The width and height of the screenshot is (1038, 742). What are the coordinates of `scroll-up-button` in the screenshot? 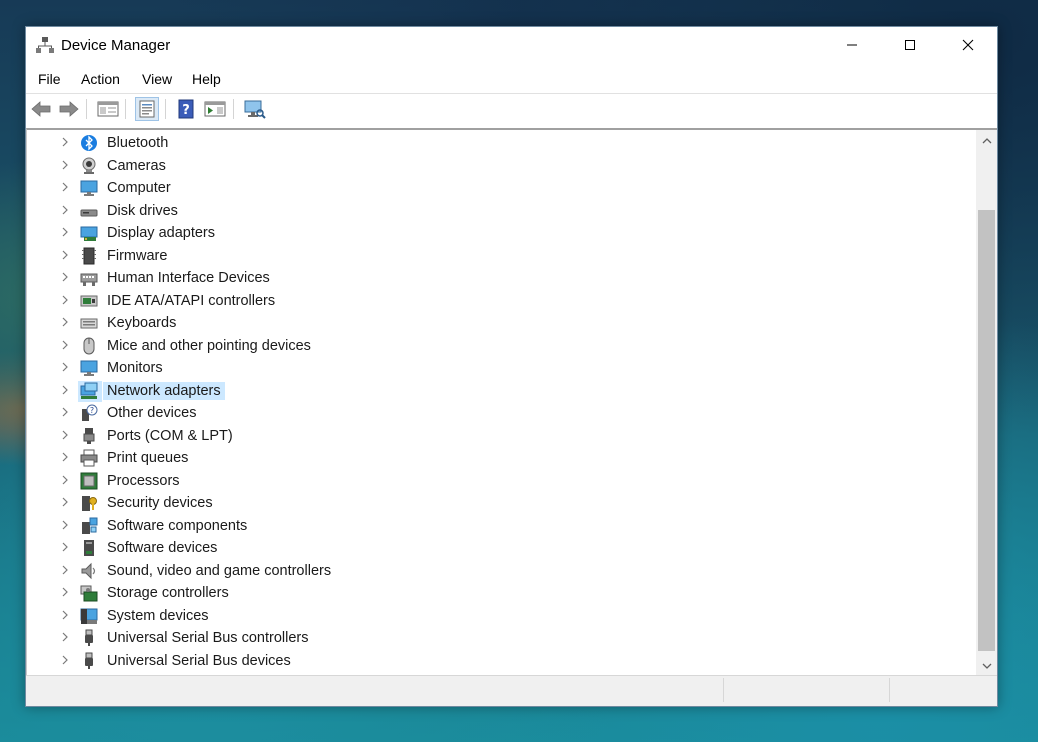 It's located at (986, 141).